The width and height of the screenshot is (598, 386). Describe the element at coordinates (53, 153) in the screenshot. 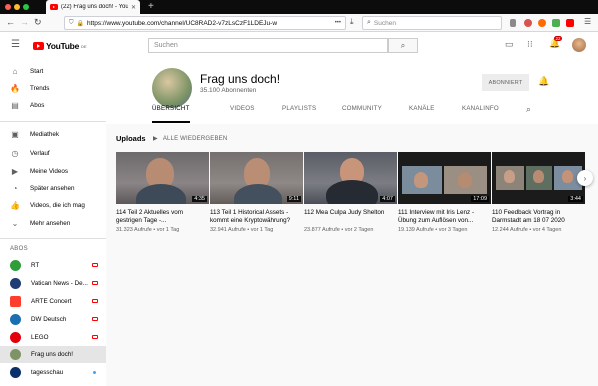

I see `sidebar-item-verlauf: ◷ Verlauf` at that location.